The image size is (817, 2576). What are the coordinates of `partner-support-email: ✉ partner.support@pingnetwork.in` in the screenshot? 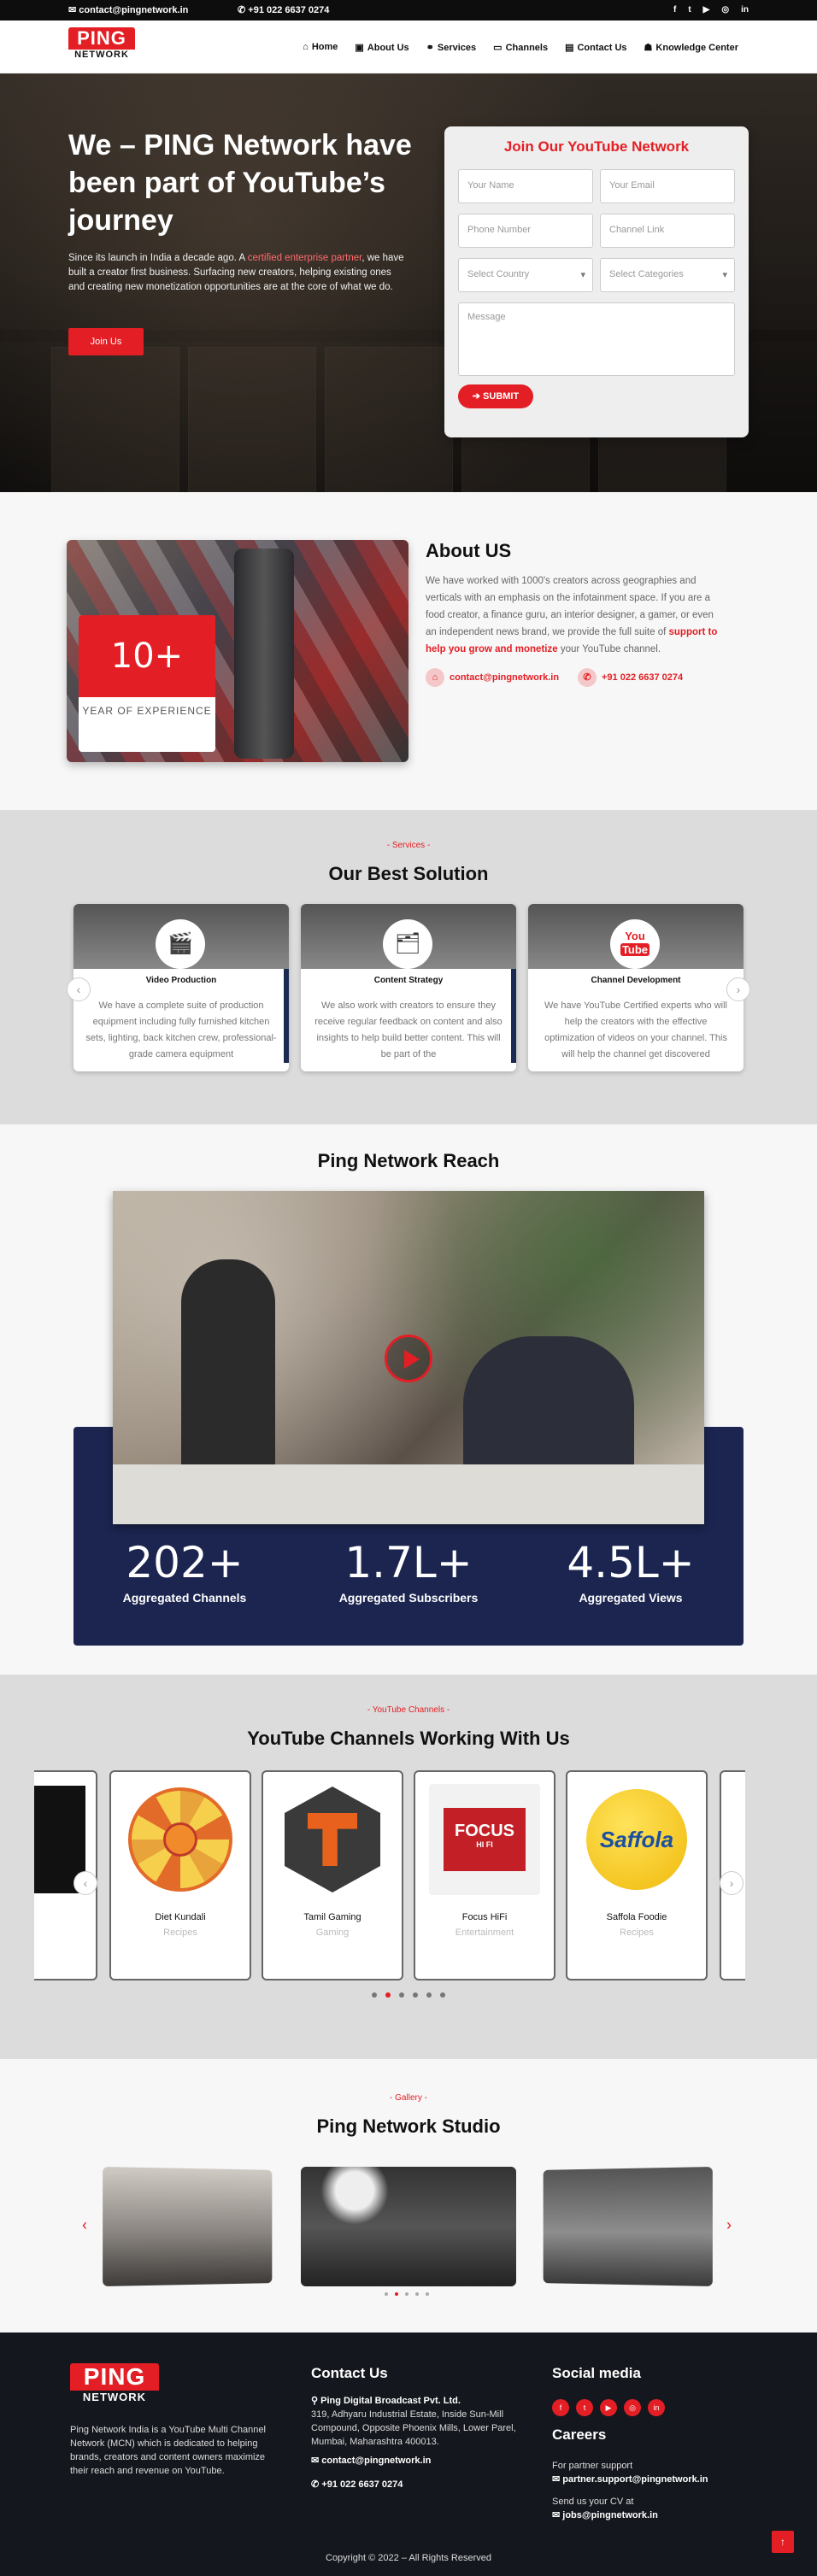 It's located at (630, 2479).